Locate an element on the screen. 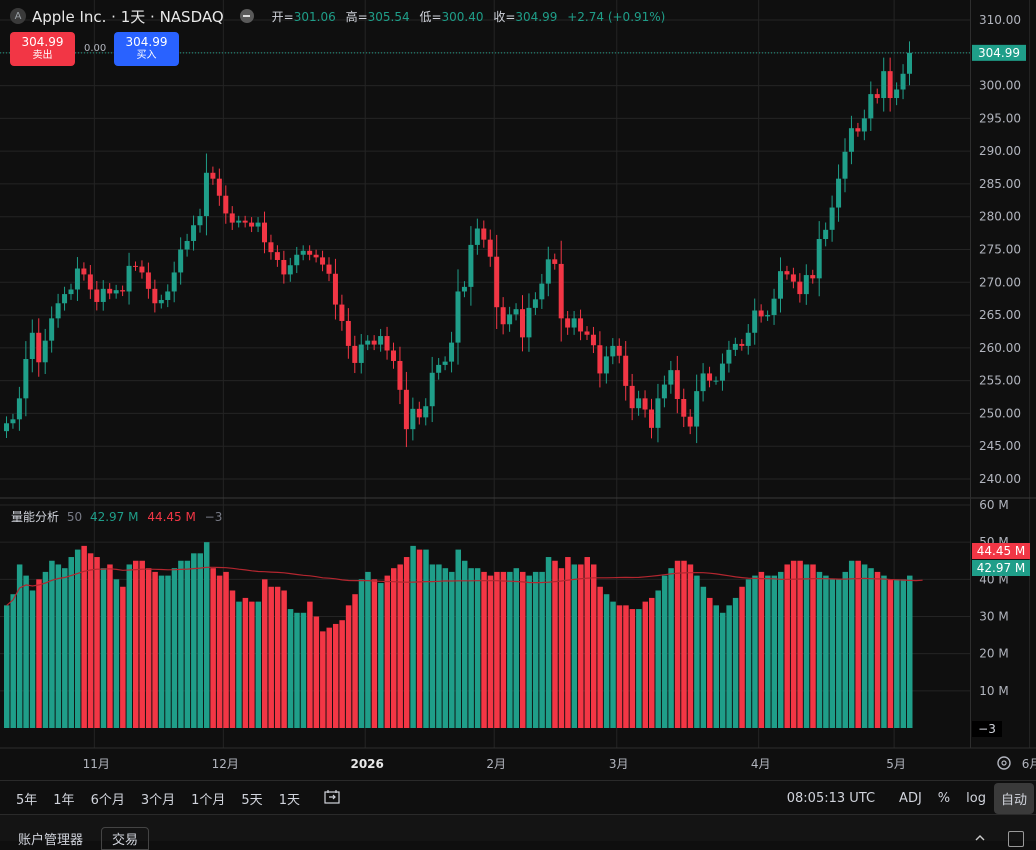  clock-time: 08:05:13 UTC is located at coordinates (831, 798).